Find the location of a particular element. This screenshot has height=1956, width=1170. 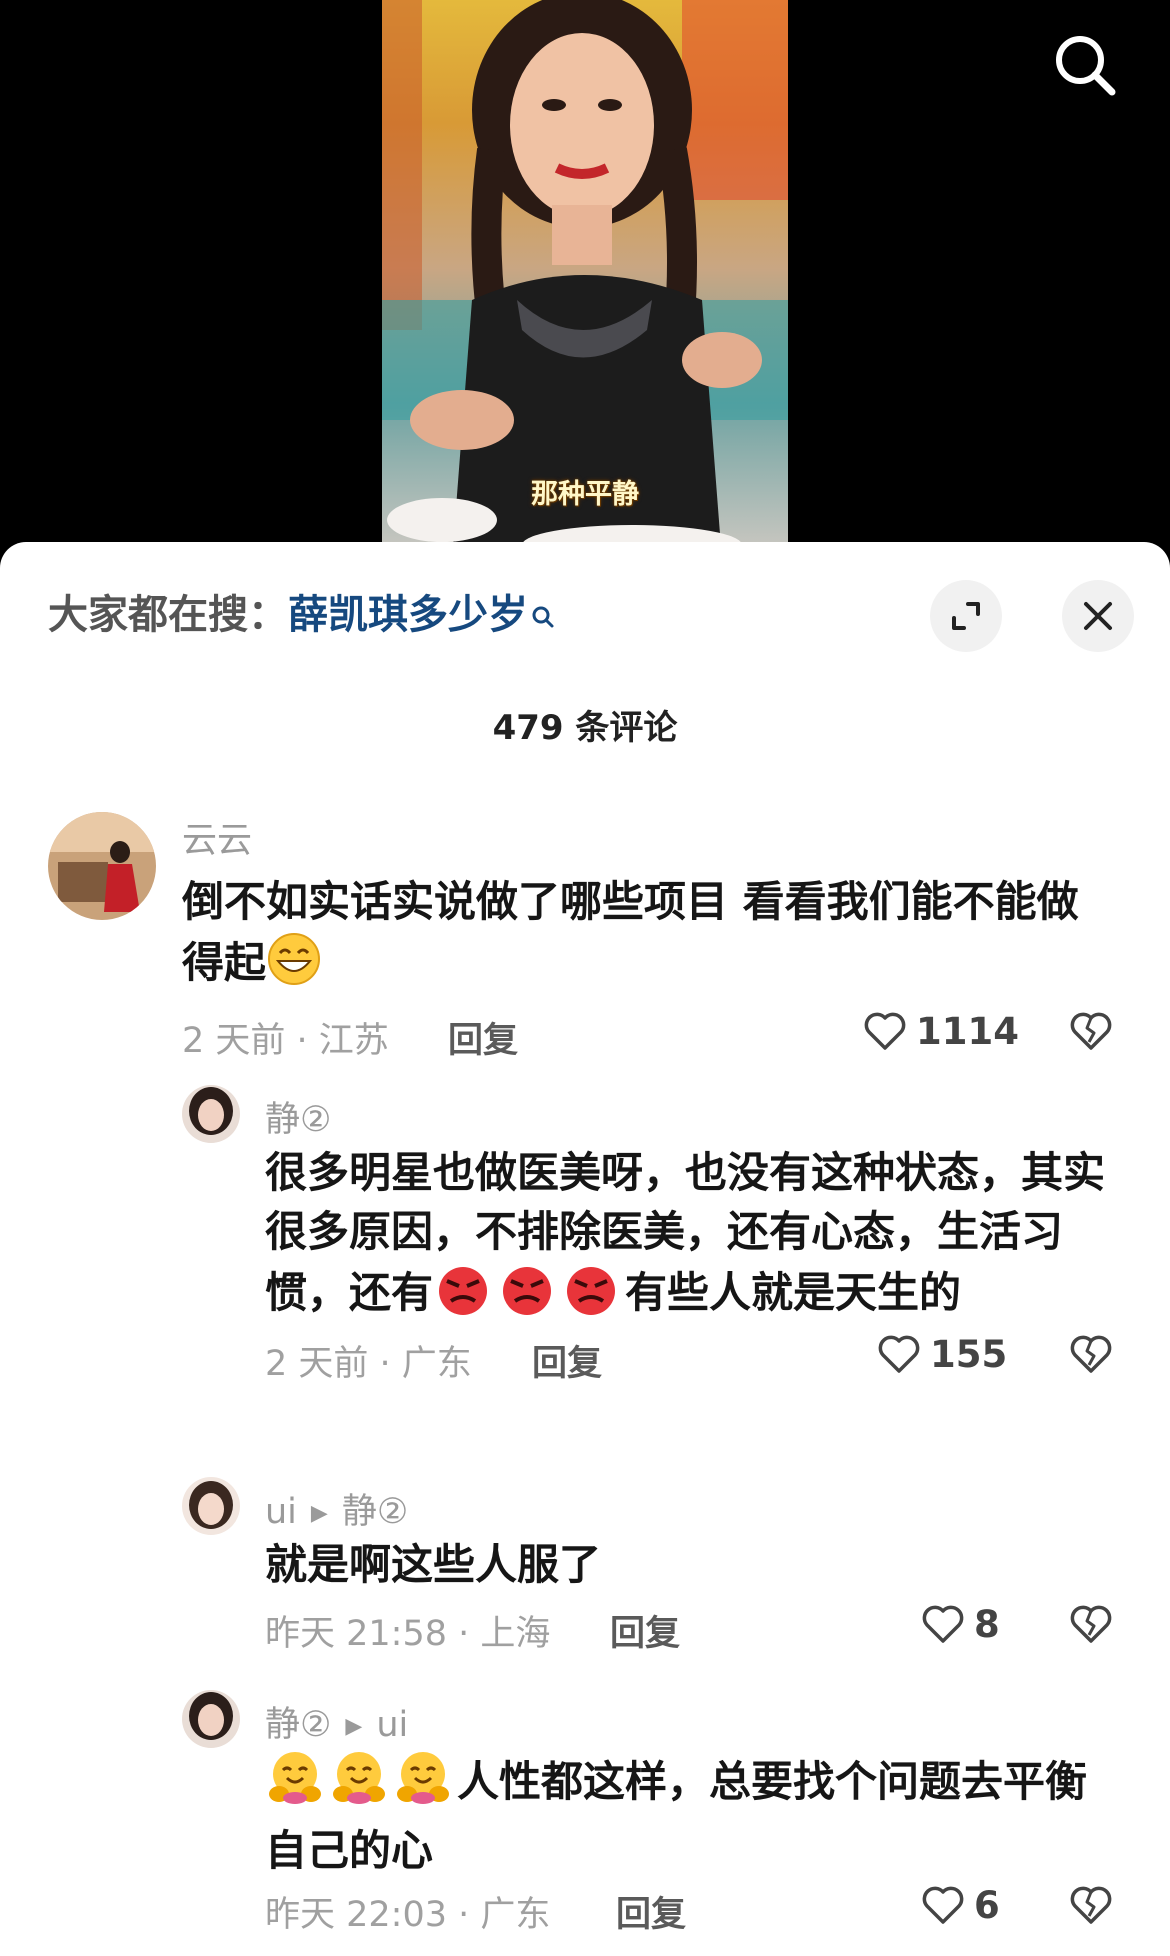

hot-search-suggestion: 大家都在搜：薛凯琪多少岁 is located at coordinates (302, 616).